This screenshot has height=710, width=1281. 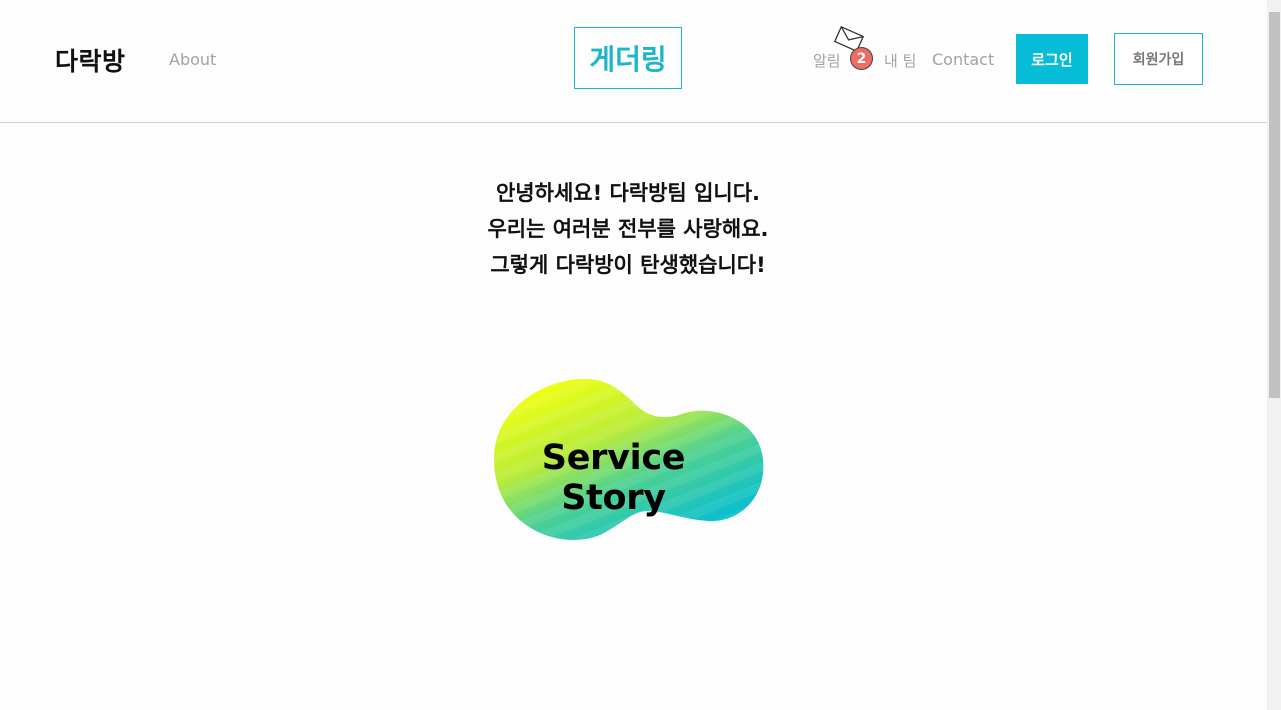 What do you see at coordinates (613, 478) in the screenshot?
I see `service-story-label: Service Story` at bounding box center [613, 478].